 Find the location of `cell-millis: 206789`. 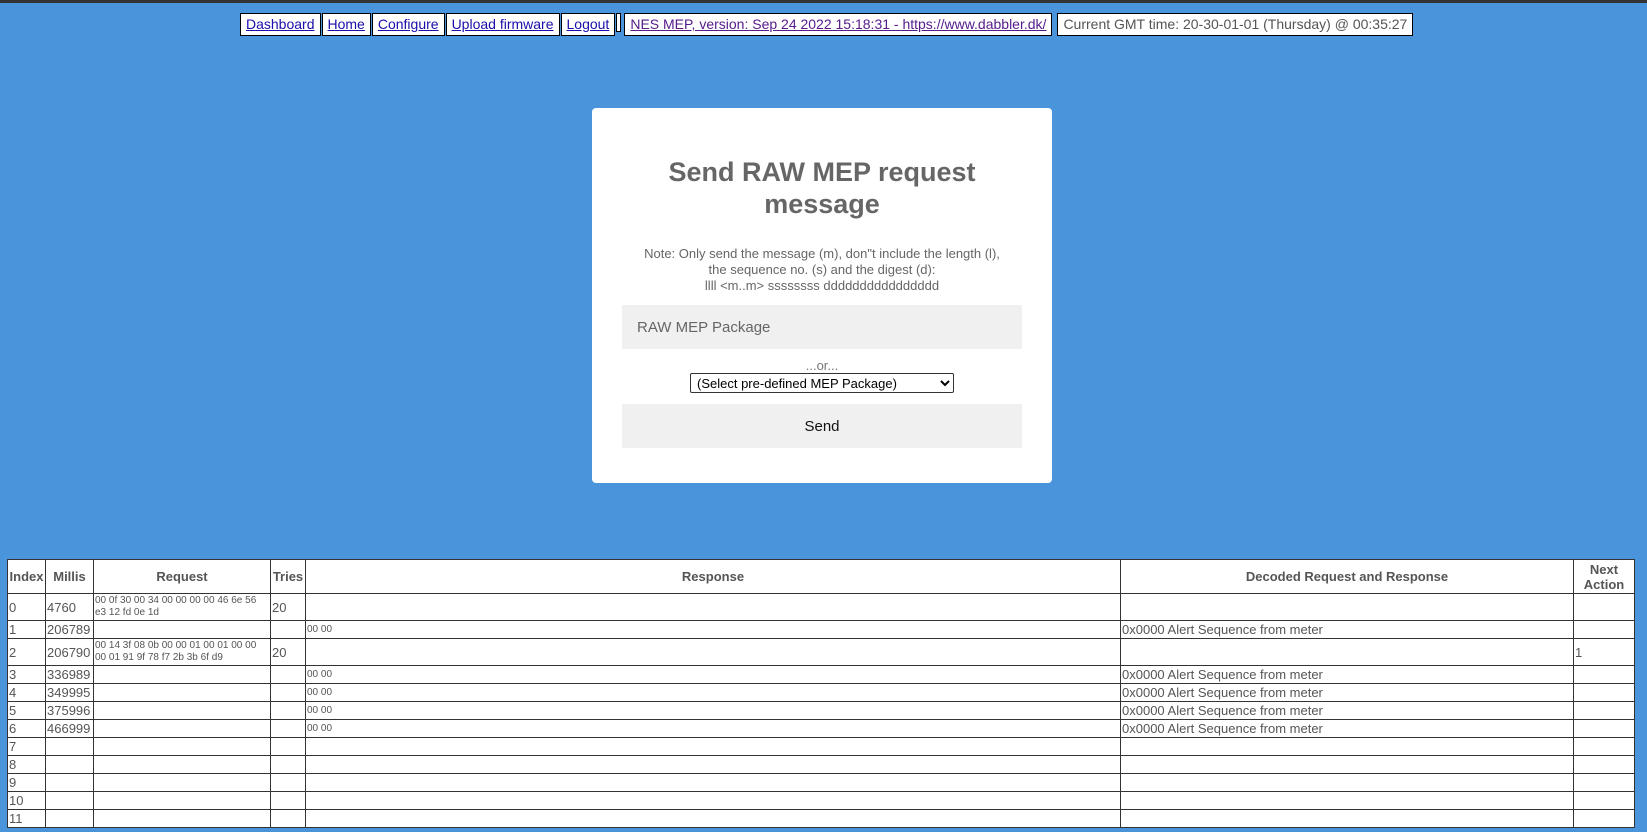

cell-millis: 206789 is located at coordinates (69, 629).